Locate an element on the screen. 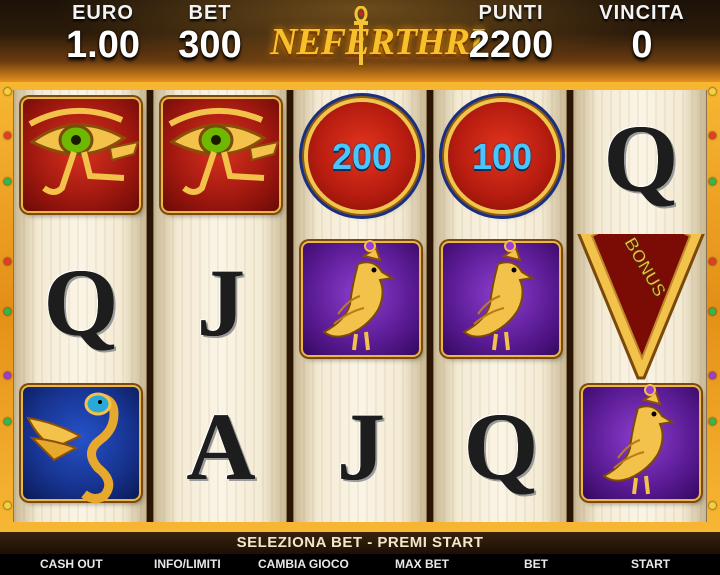 The width and height of the screenshot is (720, 575). win-label: VINCITA is located at coordinates (642, 13).